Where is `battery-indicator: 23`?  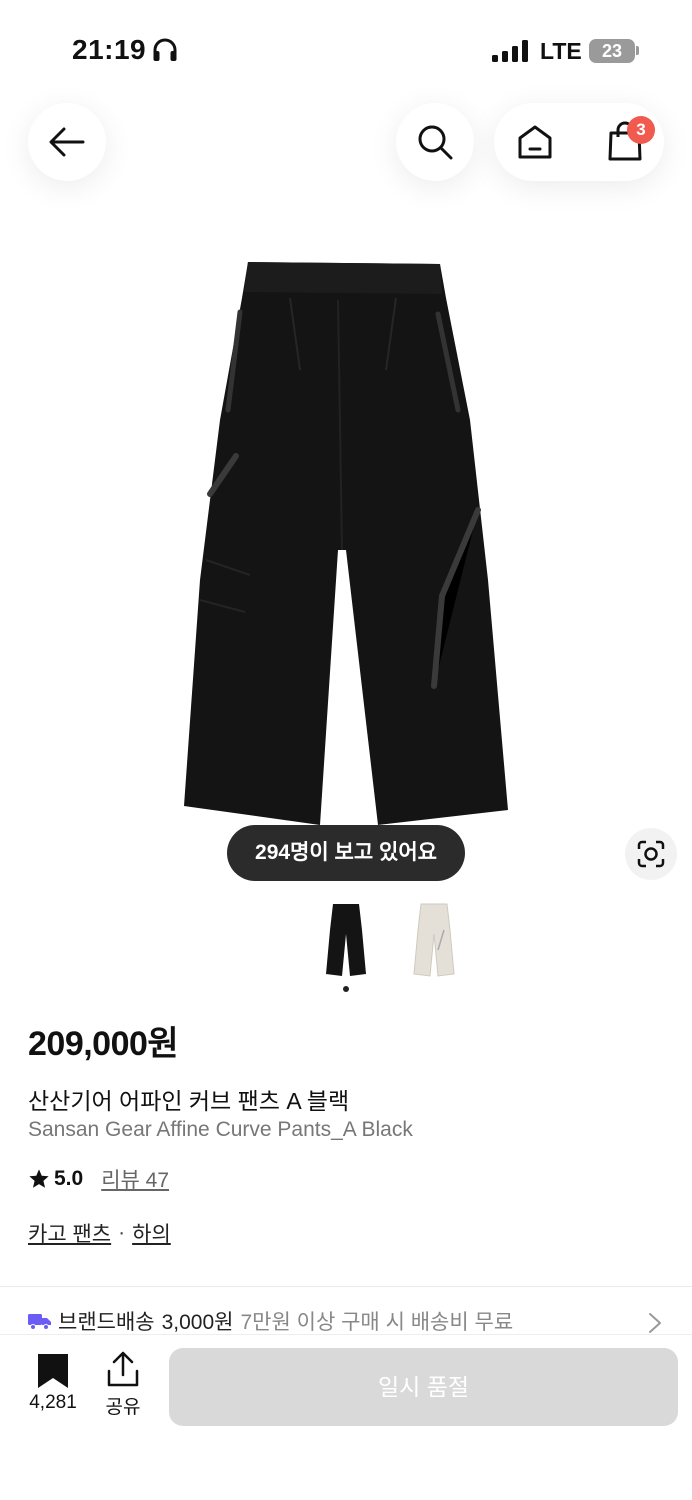
battery-indicator: 23 is located at coordinates (612, 51).